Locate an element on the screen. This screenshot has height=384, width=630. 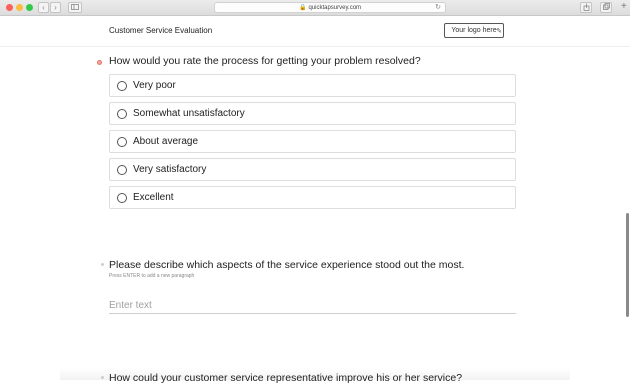
back-button: ‹ is located at coordinates (43, 7).